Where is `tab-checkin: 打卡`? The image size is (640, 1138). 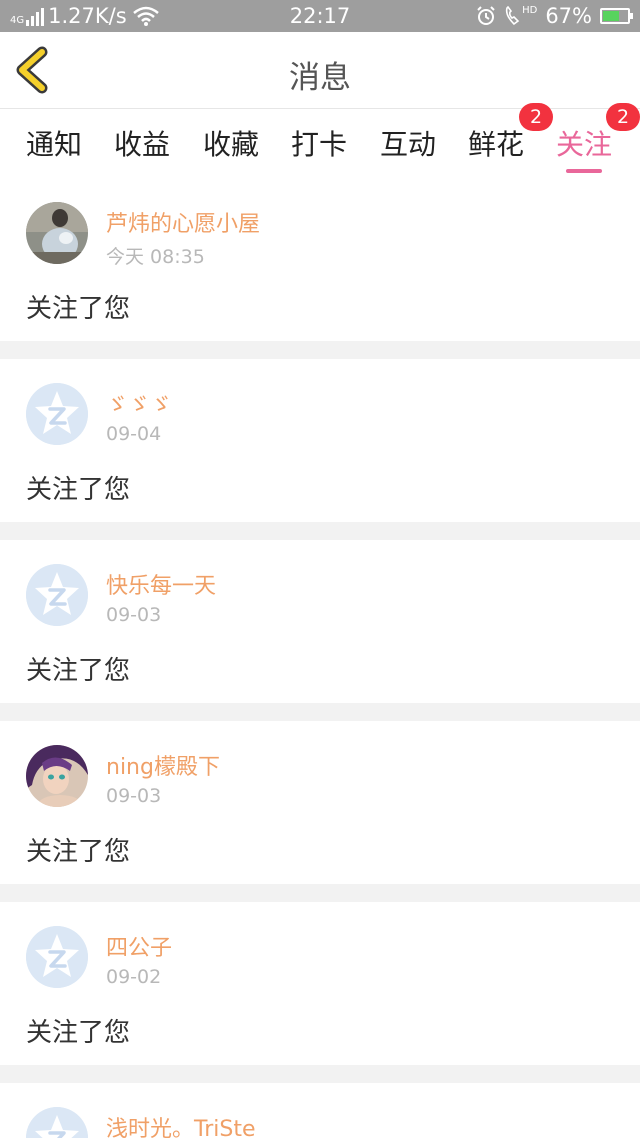 tab-checkin: 打卡 is located at coordinates (319, 143).